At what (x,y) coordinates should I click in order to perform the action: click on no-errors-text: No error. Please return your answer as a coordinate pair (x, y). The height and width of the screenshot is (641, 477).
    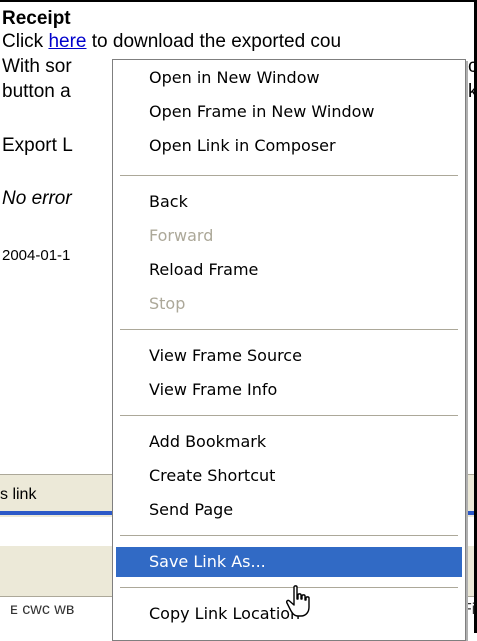
    Looking at the image, I should click on (37, 198).